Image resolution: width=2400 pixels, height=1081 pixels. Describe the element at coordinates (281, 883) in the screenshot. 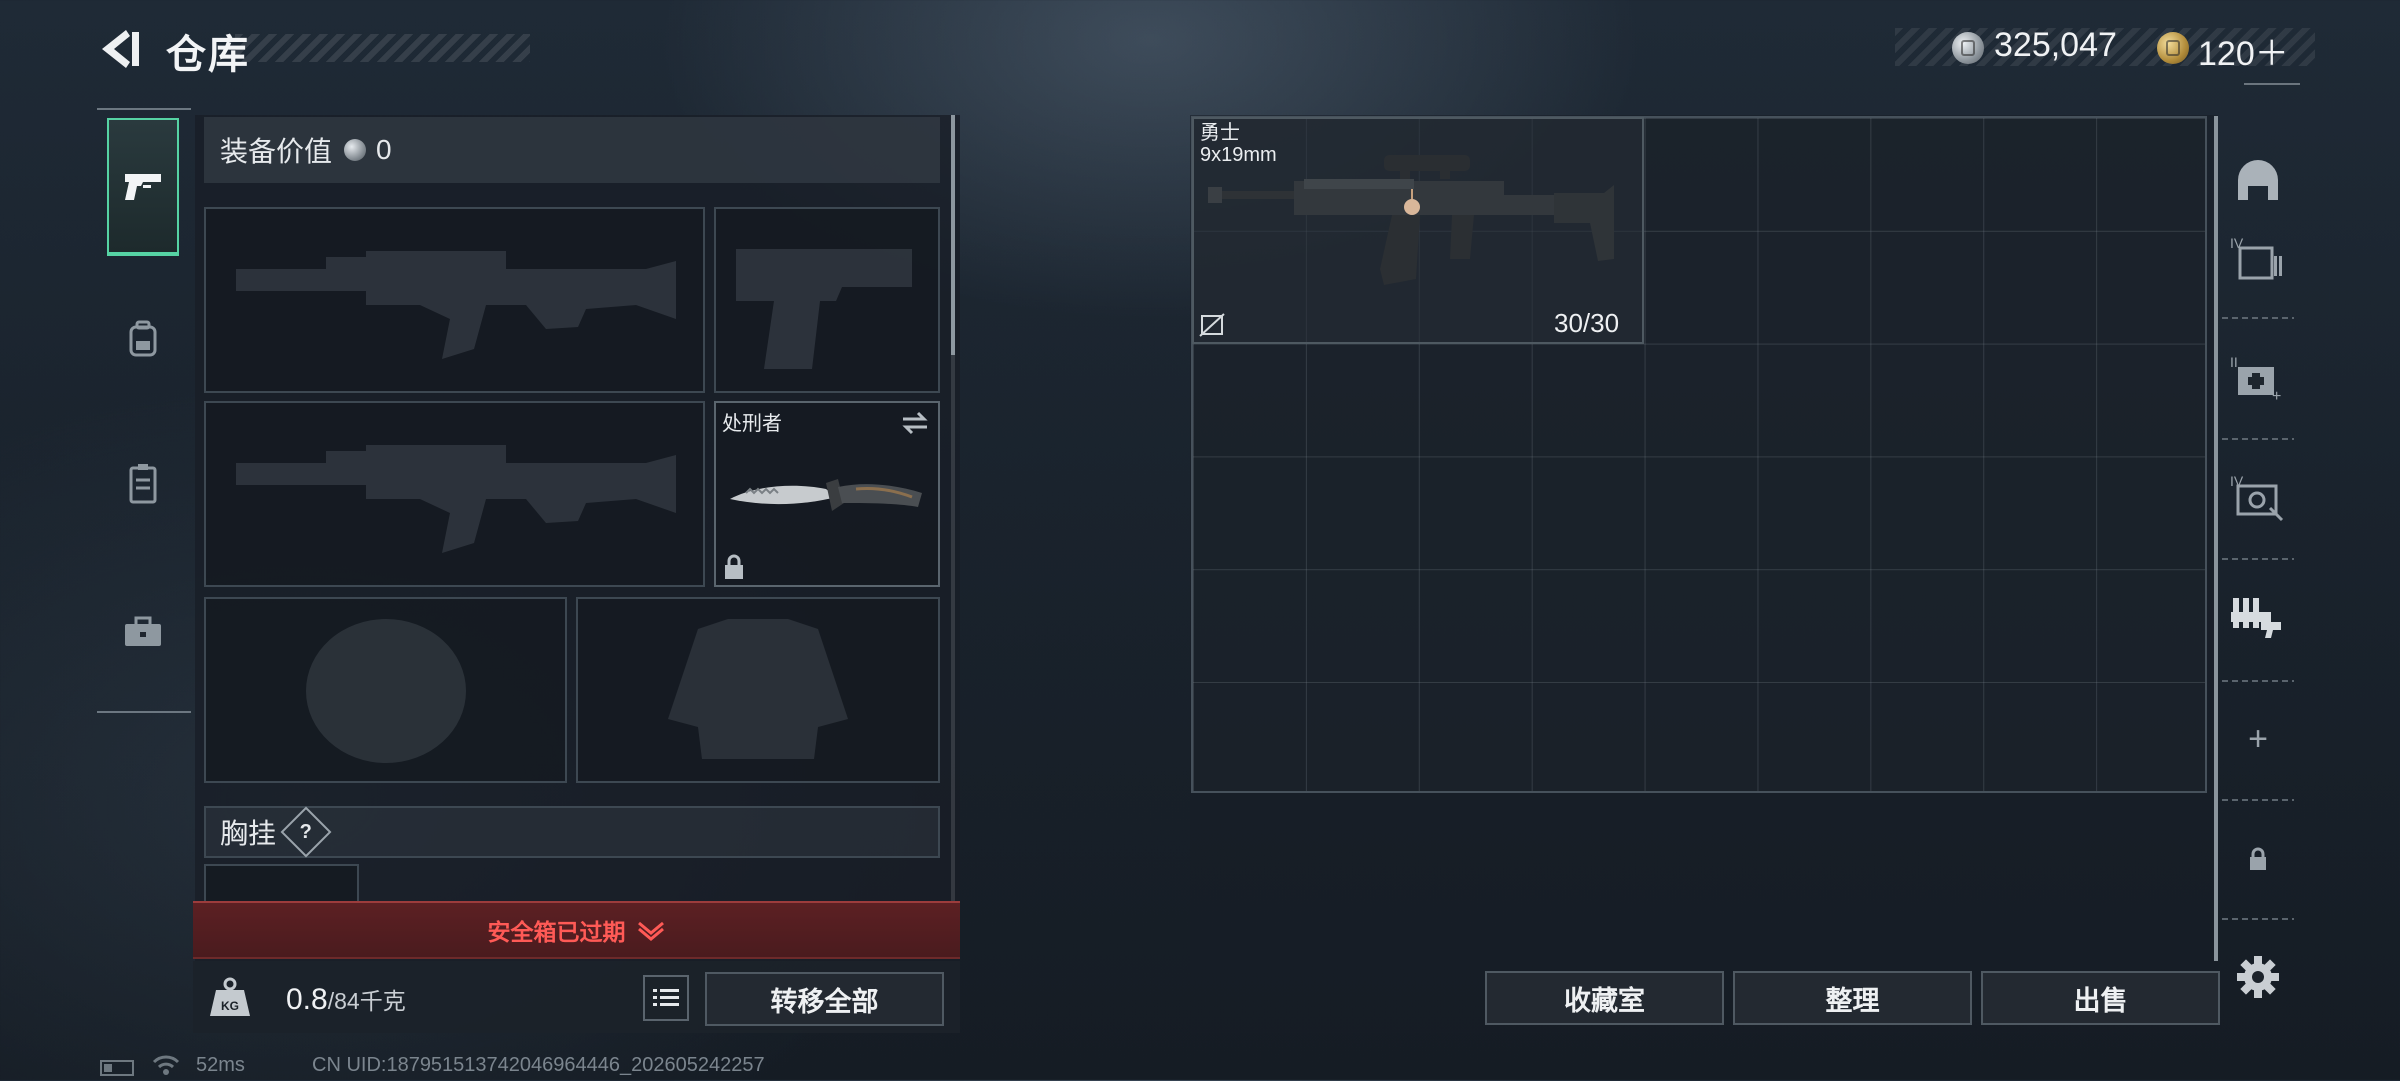

I see `chest-rig-slot` at that location.